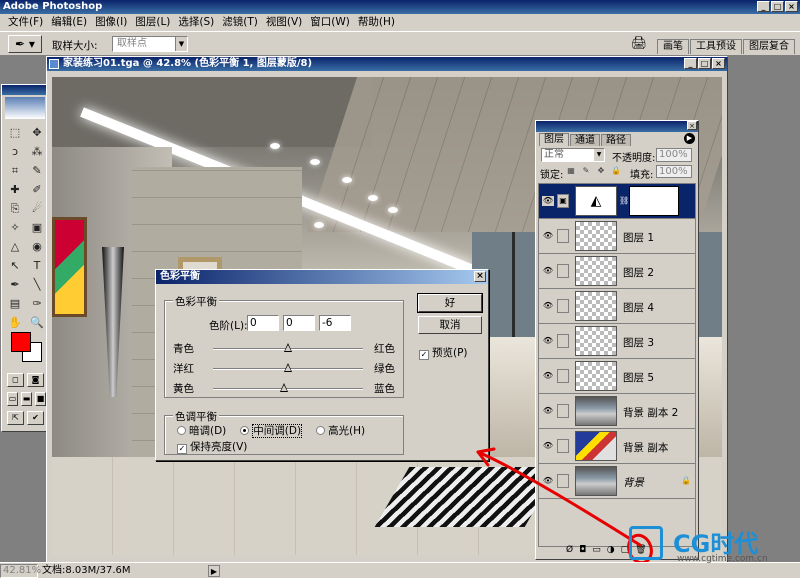 The width and height of the screenshot is (800, 578). I want to click on full-screen-menu-mode-icon: ▬, so click(26, 399).